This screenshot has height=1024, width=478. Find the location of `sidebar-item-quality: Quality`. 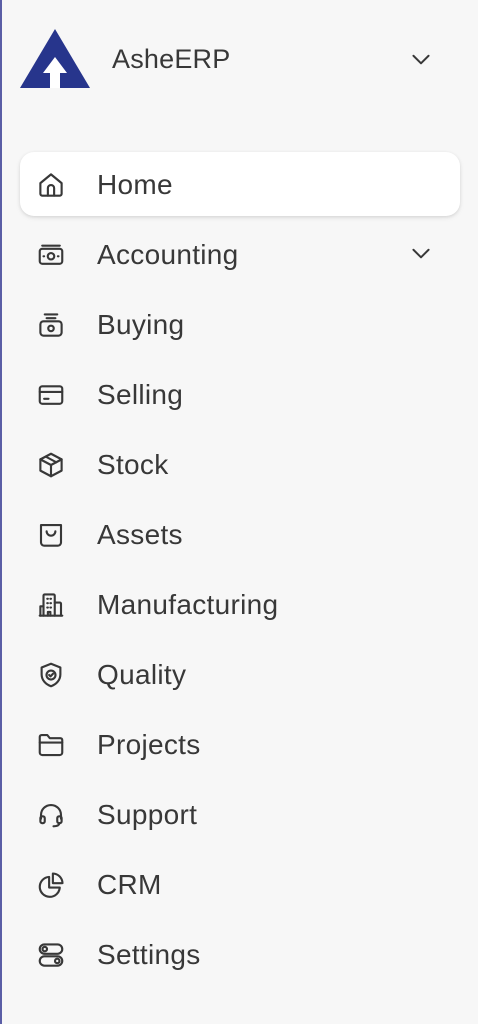

sidebar-item-quality: Quality is located at coordinates (240, 674).